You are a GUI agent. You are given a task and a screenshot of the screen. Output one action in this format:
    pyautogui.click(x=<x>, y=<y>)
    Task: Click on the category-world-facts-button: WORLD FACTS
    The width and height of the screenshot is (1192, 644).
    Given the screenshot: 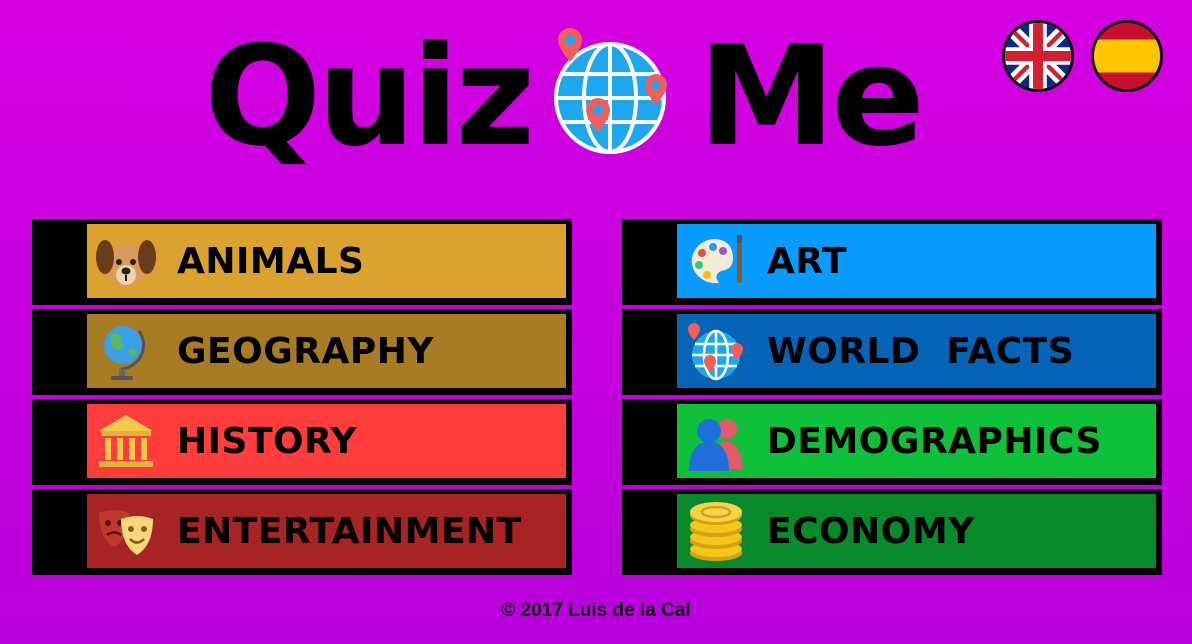 What is the action you would take?
    pyautogui.click(x=892, y=352)
    